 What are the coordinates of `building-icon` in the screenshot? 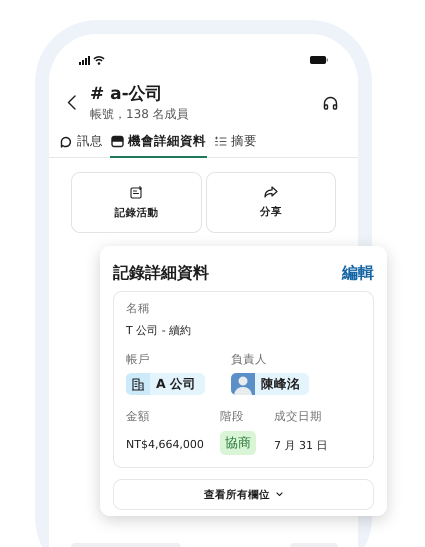 It's located at (138, 384).